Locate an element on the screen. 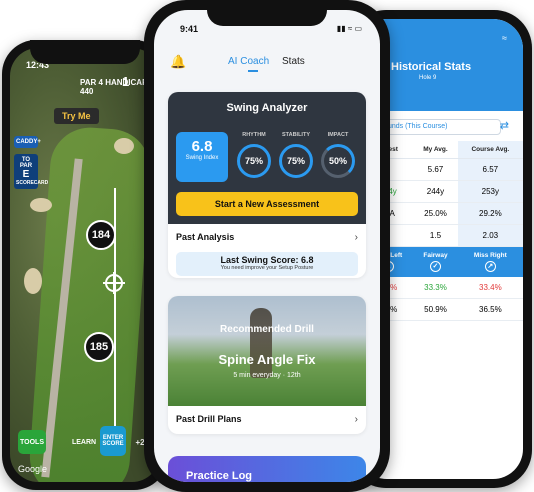 This screenshot has height=492, width=534. metric-impact: IMPACT 50% is located at coordinates (338, 155).